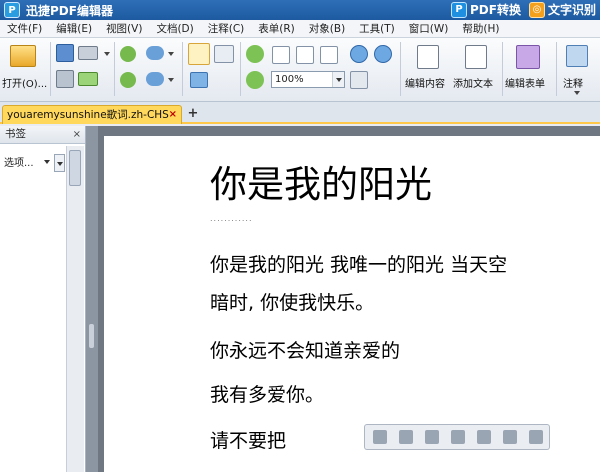 This screenshot has width=600, height=472. Describe the element at coordinates (226, 28) in the screenshot. I see `menu-comment: 注释(C)` at that location.